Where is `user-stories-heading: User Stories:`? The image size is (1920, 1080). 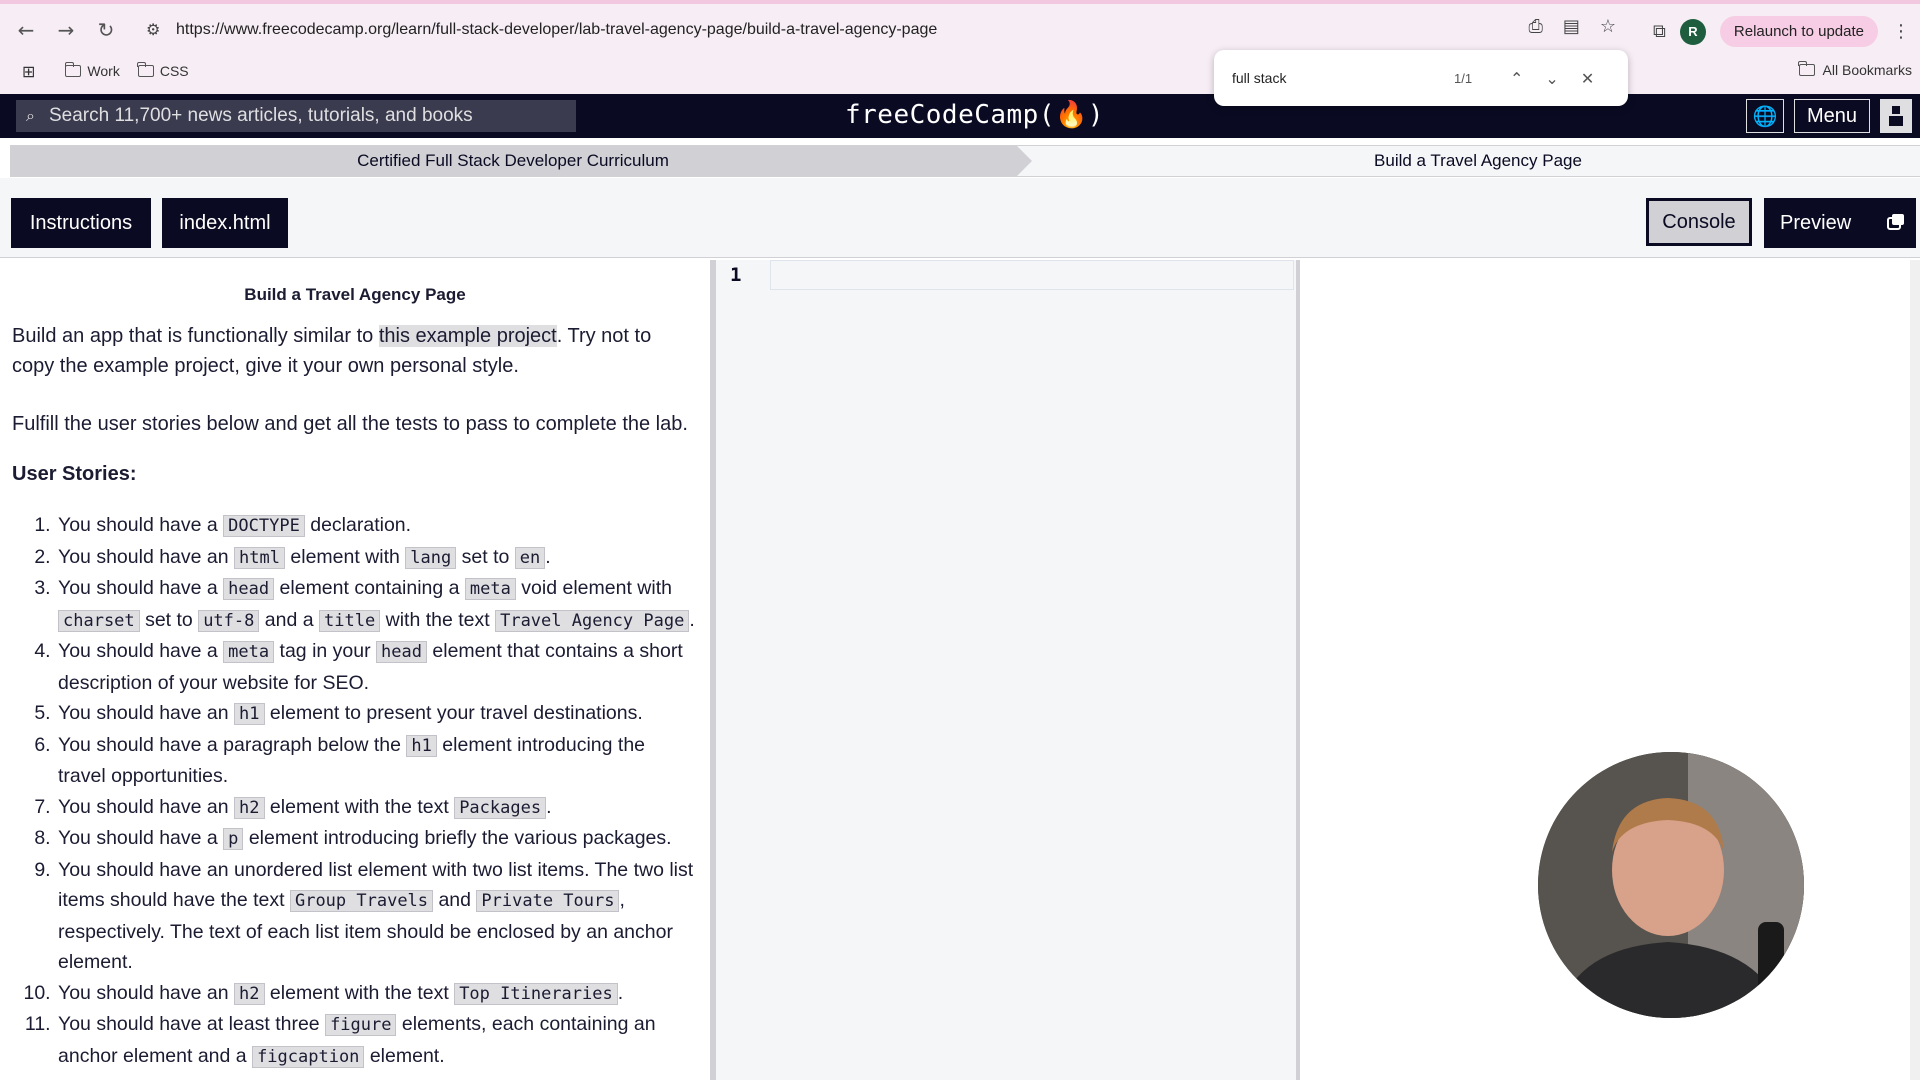
user-stories-heading: User Stories: is located at coordinates (74, 474).